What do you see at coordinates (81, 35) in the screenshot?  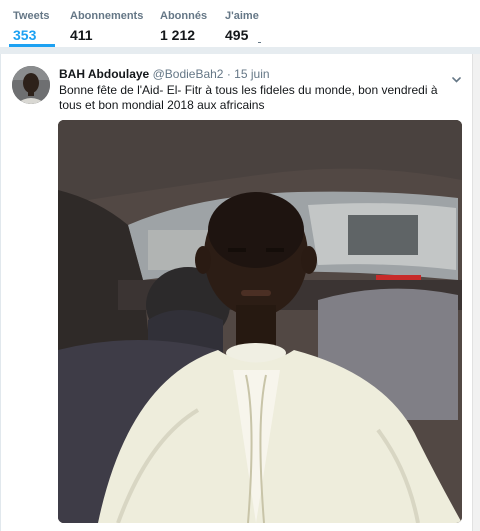 I see `stat-value: 411` at bounding box center [81, 35].